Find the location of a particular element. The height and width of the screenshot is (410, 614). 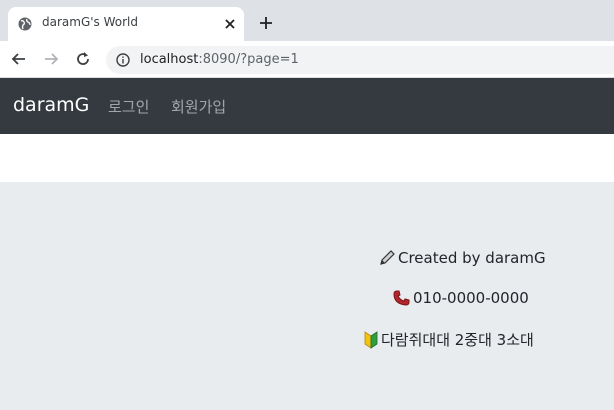

url-host: localhost is located at coordinates (169, 59).